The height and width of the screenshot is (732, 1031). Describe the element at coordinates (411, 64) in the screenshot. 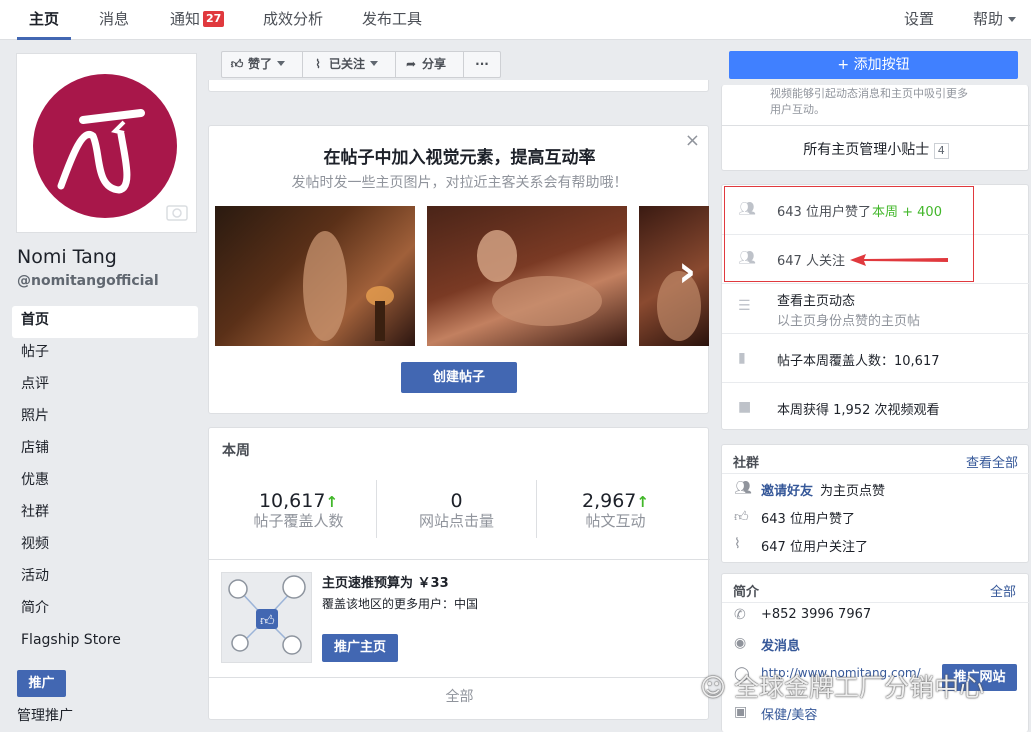

I see `share-arrow-icon: ➦` at that location.